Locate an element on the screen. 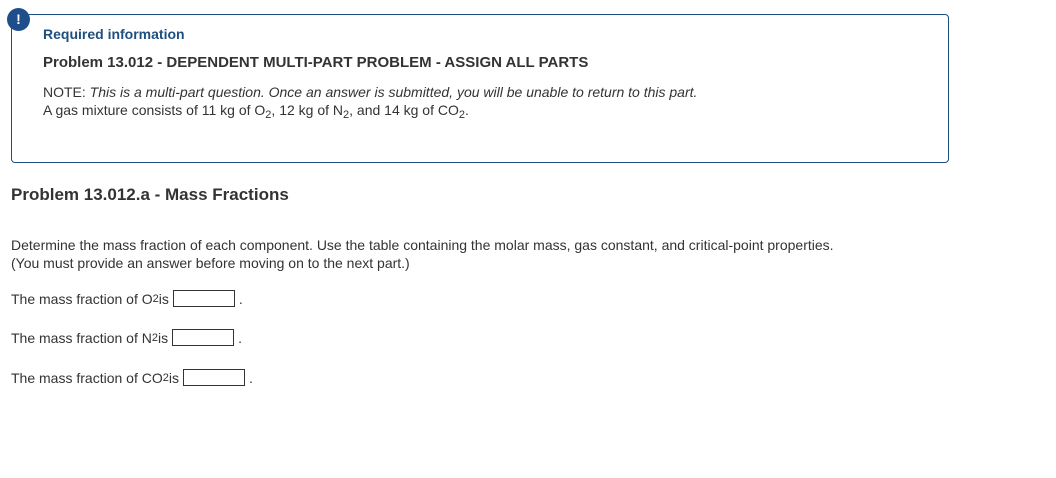 The width and height of the screenshot is (1056, 478). n2-mass-fraction-input is located at coordinates (203, 337).